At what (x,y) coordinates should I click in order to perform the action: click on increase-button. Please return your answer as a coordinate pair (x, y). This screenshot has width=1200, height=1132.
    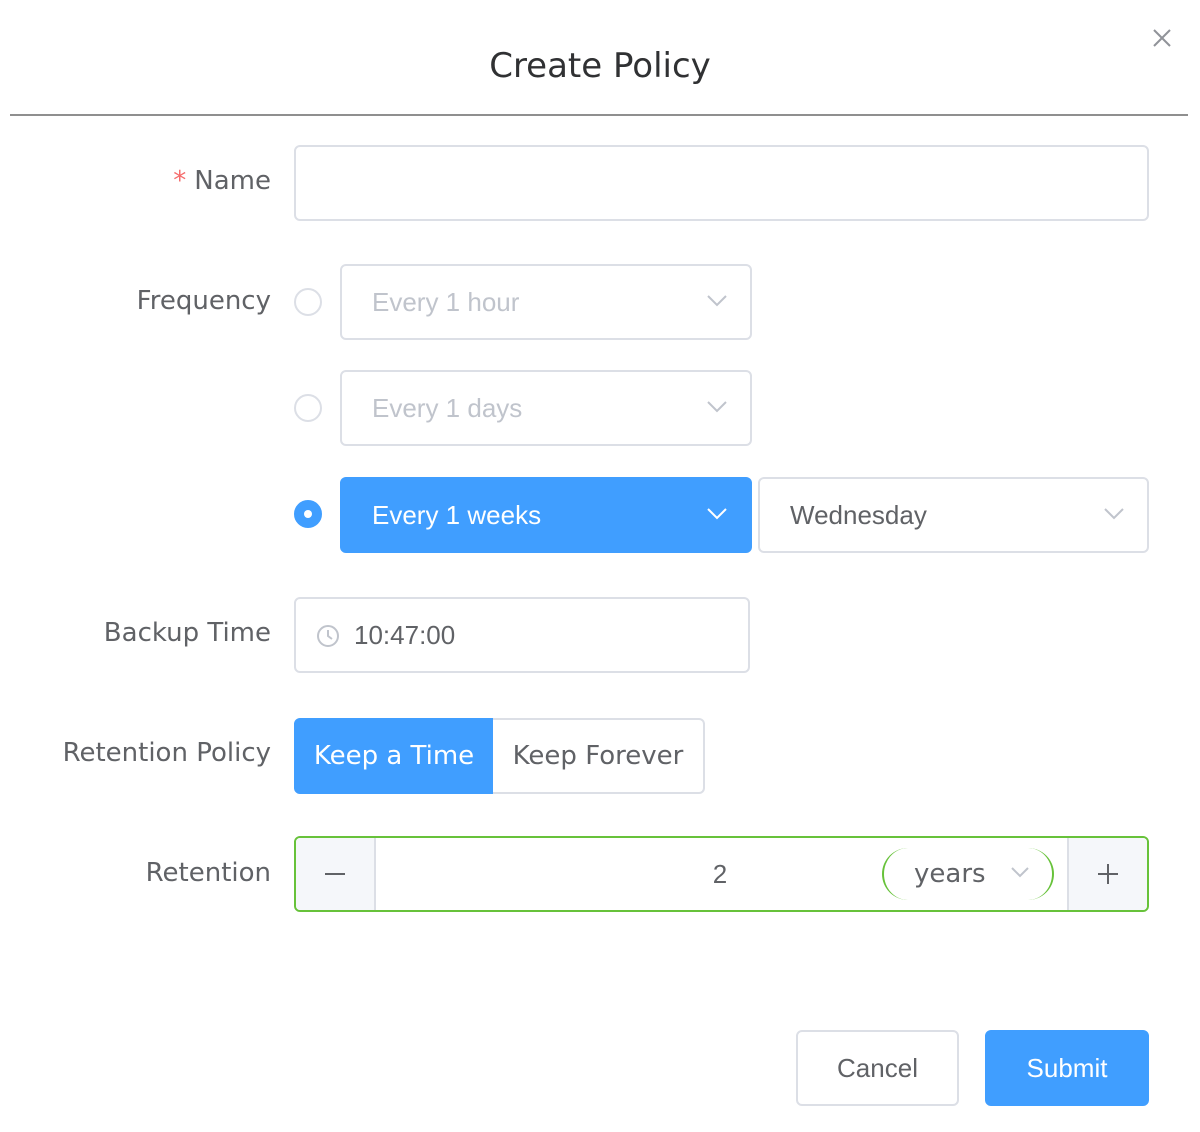
    Looking at the image, I should click on (1107, 874).